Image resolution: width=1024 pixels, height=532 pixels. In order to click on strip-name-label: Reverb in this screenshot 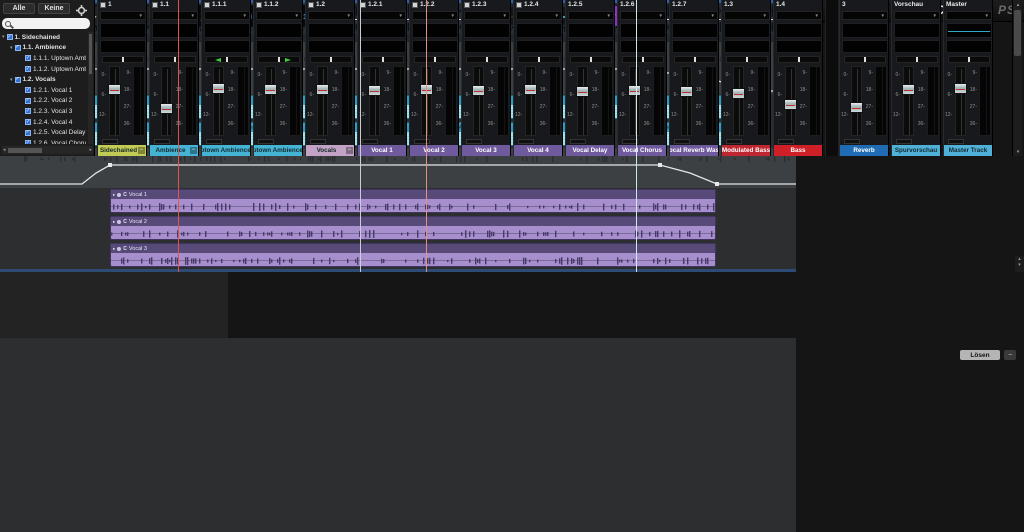, I will do `click(864, 150)`.